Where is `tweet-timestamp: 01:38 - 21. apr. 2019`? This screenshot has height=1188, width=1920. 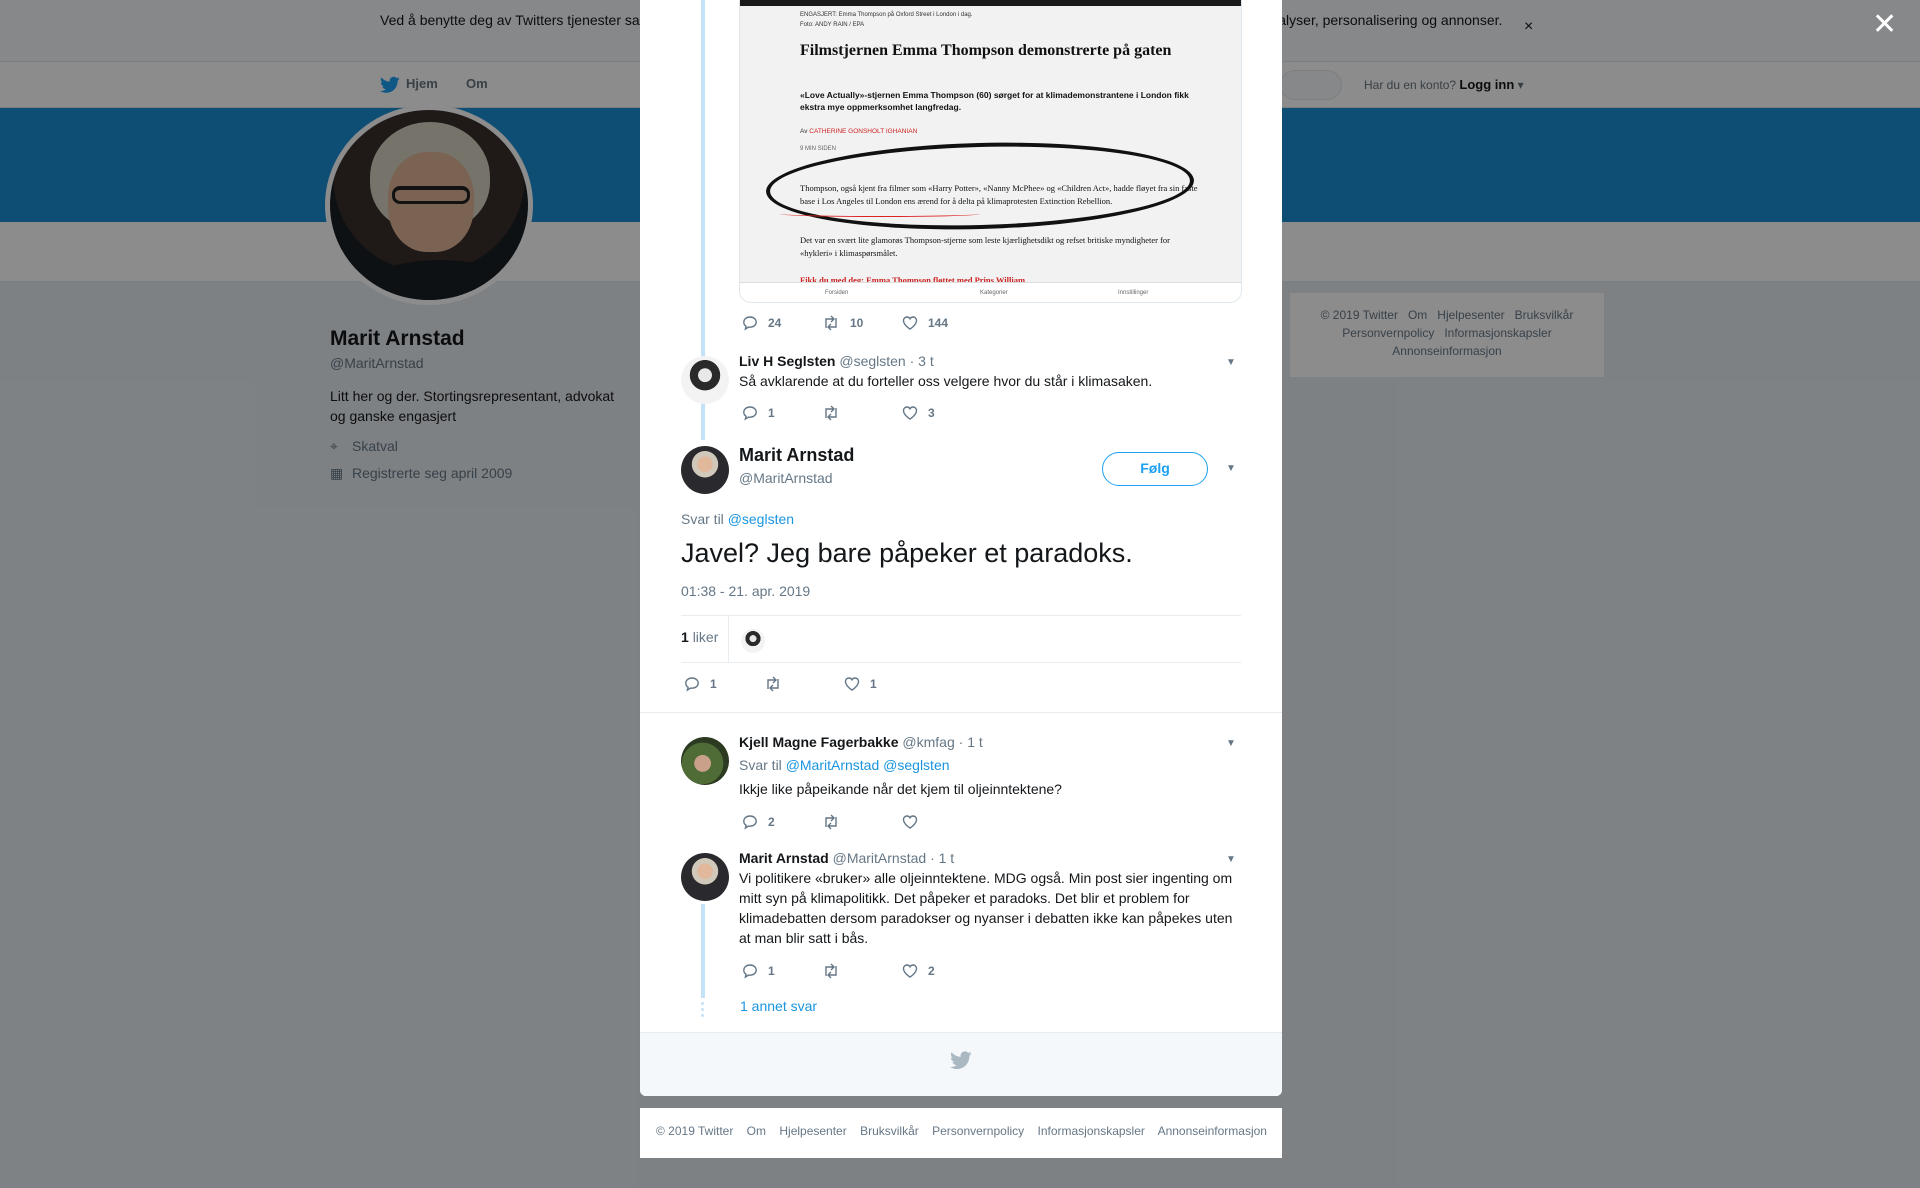 tweet-timestamp: 01:38 - 21. apr. 2019 is located at coordinates (745, 591).